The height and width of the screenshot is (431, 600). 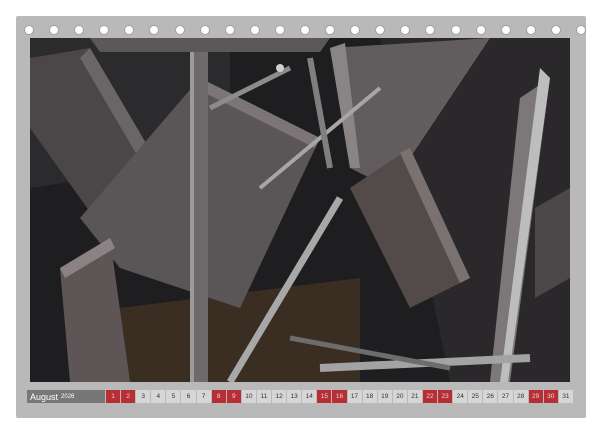 What do you see at coordinates (188, 396) in the screenshot?
I see `calendar-day: 6` at bounding box center [188, 396].